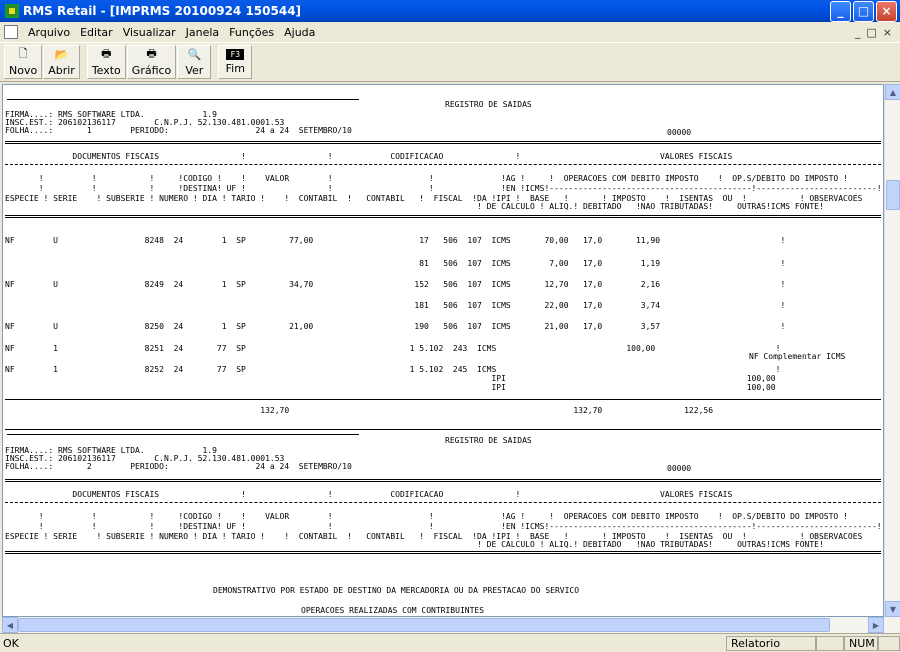 This screenshot has height=652, width=900. Describe the element at coordinates (96, 32) in the screenshot. I see `menu-editar: Editar` at that location.